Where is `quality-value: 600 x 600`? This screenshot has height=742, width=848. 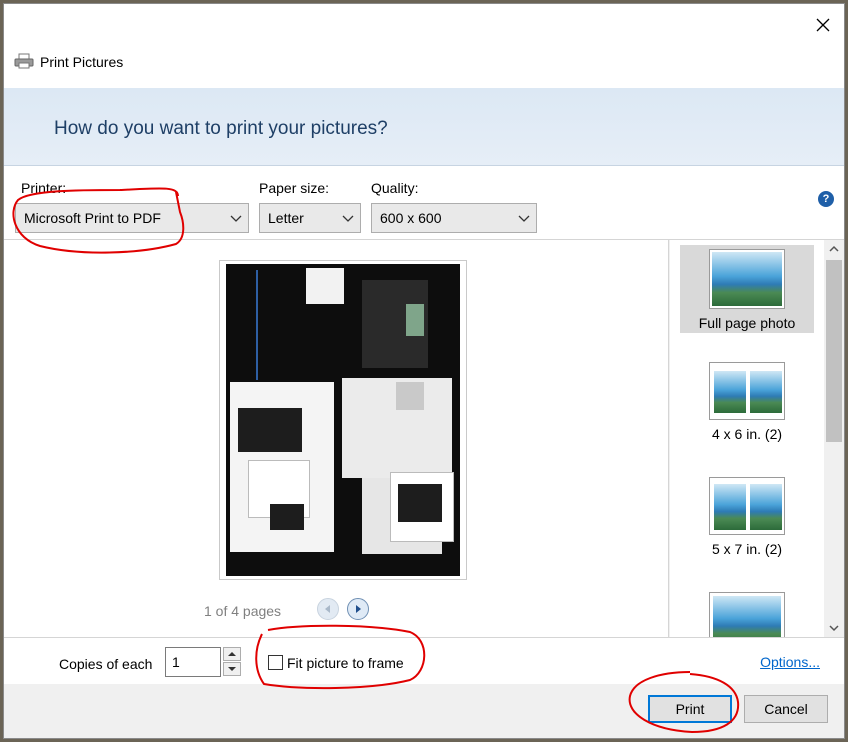
quality-value: 600 x 600 is located at coordinates (411, 218).